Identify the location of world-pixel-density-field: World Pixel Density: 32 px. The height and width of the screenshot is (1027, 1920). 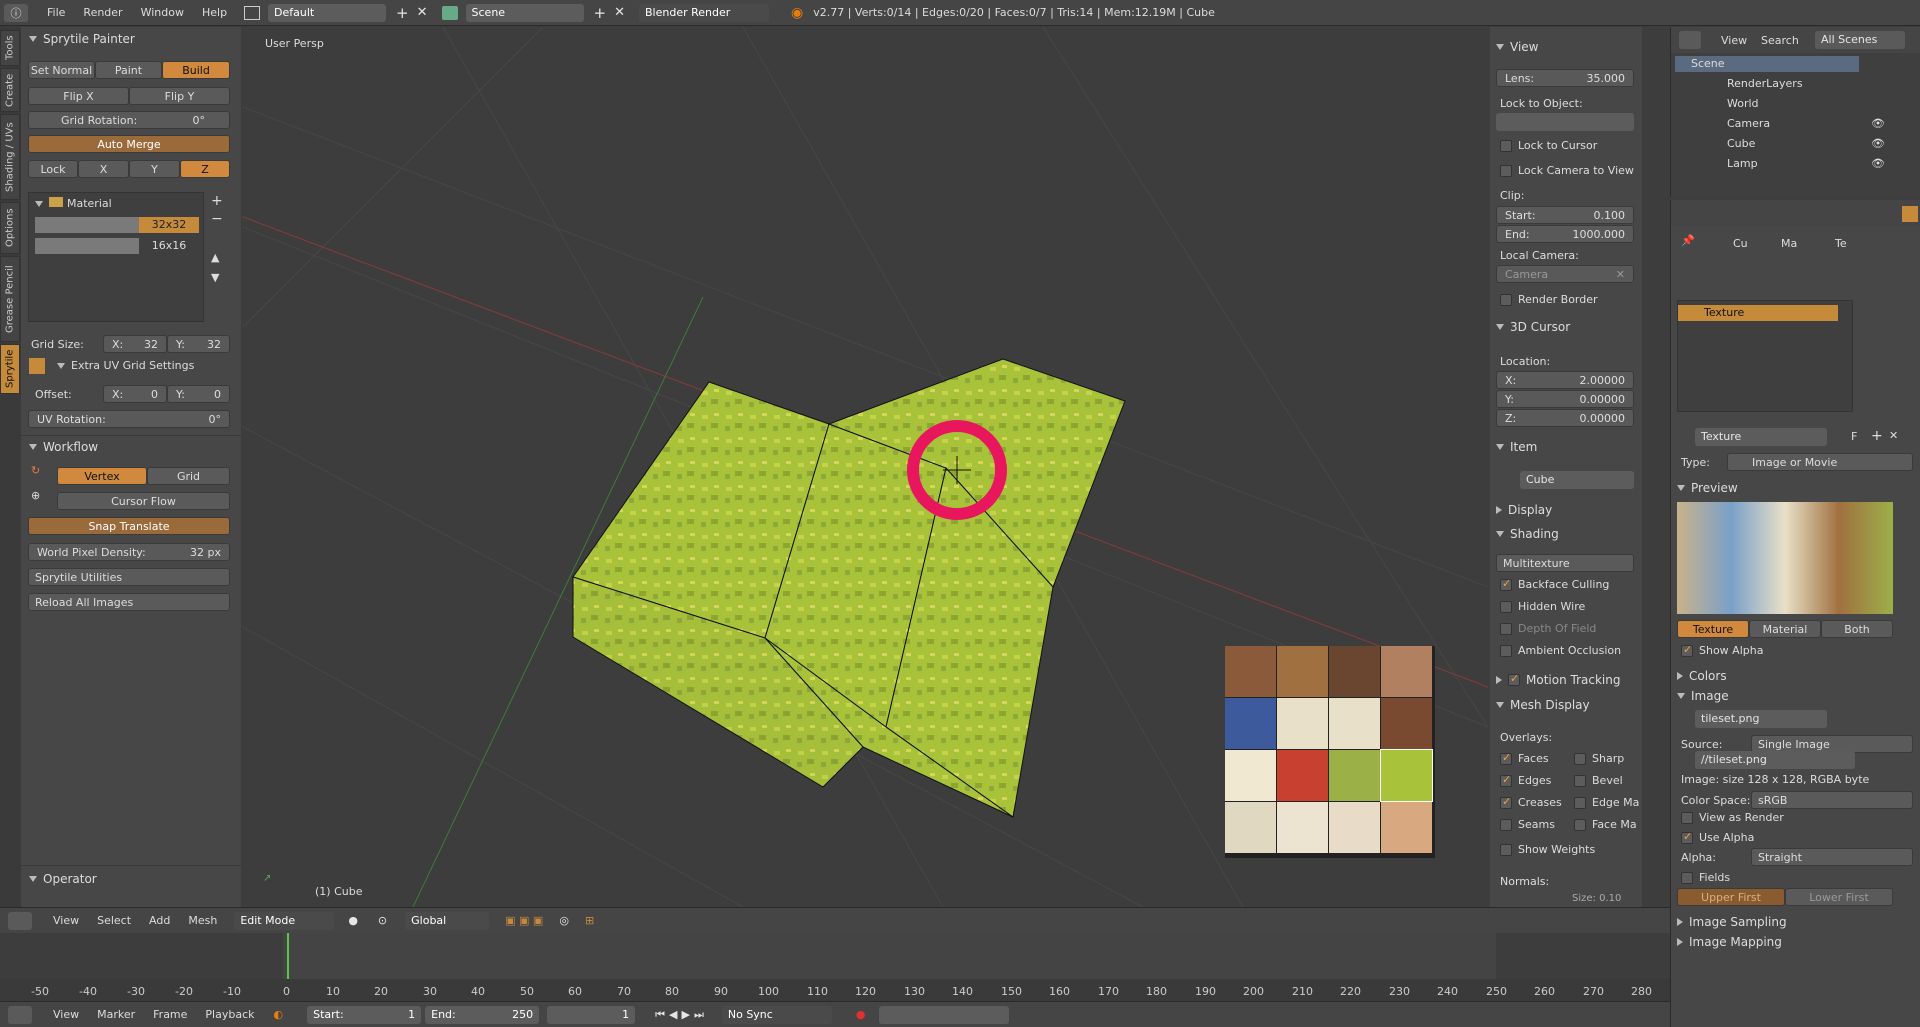
(129, 552).